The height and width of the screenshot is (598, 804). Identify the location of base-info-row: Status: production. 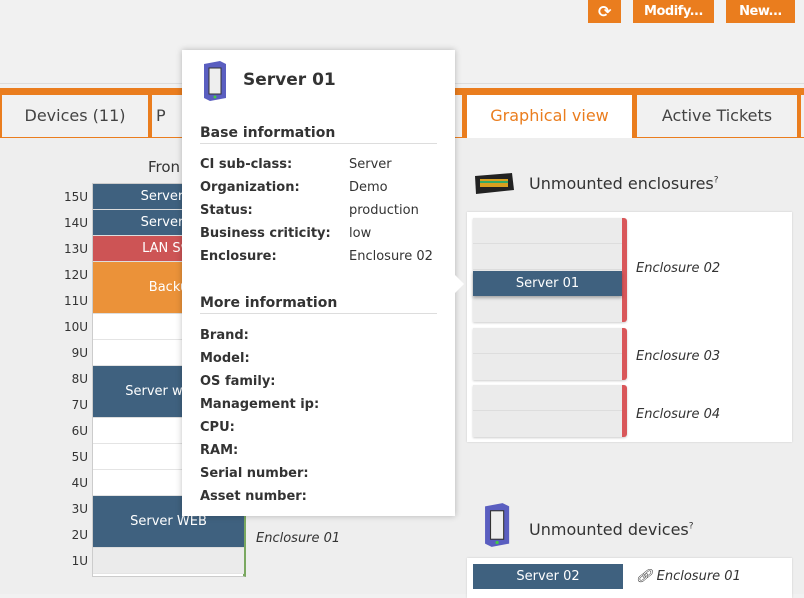
(325, 210).